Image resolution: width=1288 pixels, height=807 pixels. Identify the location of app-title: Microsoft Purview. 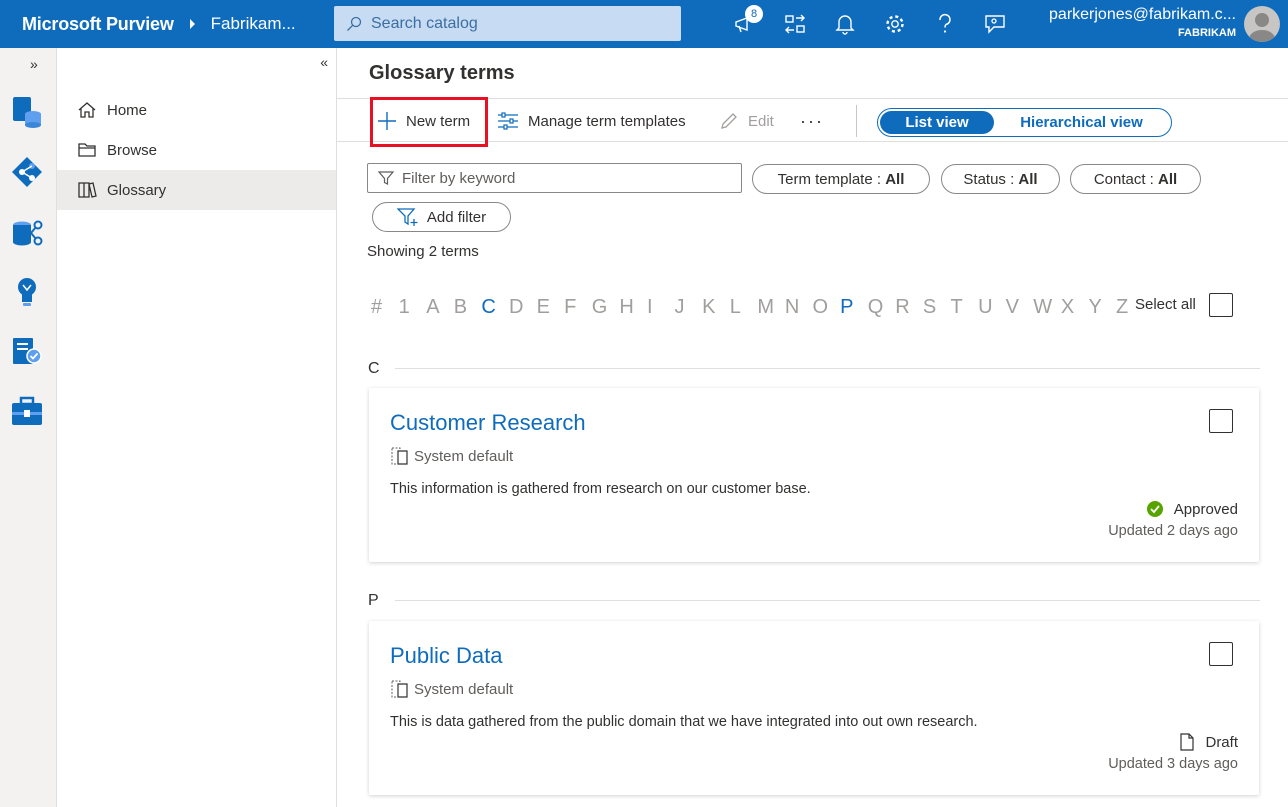
(98, 24).